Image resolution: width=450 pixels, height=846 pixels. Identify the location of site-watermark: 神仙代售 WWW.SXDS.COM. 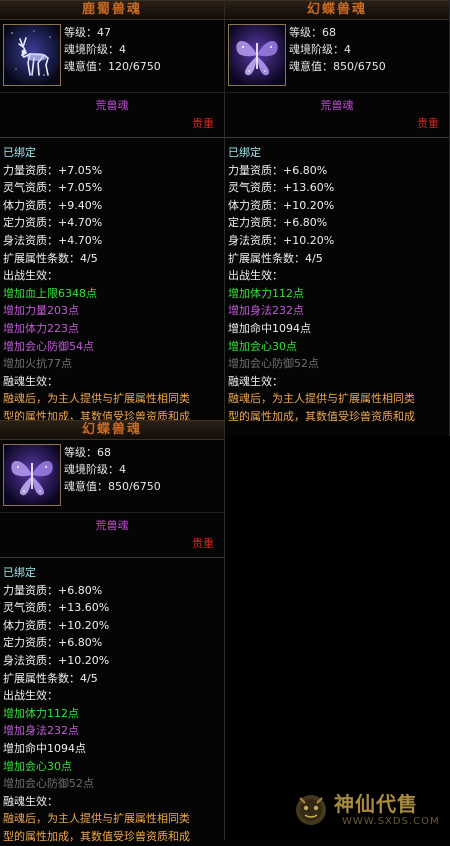
(370, 812).